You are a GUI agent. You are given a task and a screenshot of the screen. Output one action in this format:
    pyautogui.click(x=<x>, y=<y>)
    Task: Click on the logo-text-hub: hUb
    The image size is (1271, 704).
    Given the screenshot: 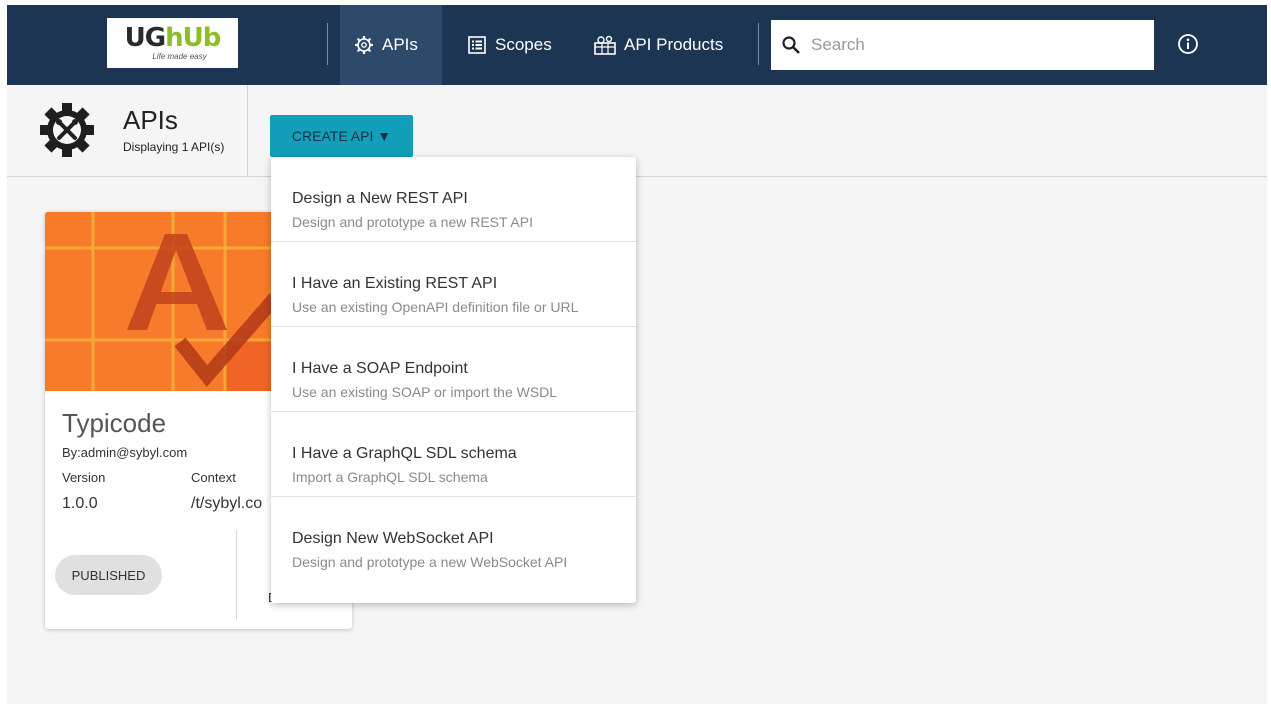 What is the action you would take?
    pyautogui.click(x=193, y=38)
    